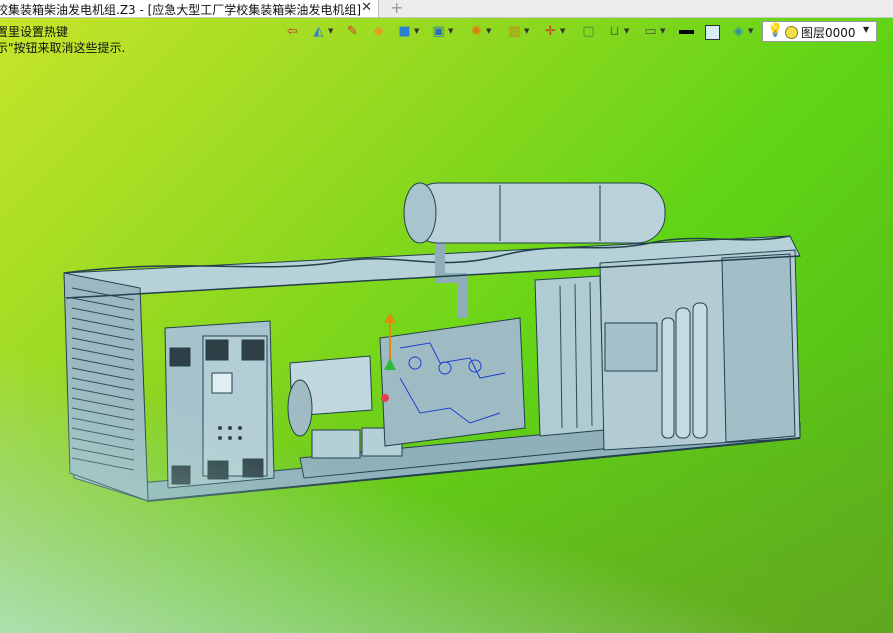 The width and height of the screenshot is (893, 633). What do you see at coordinates (366, 7) in the screenshot?
I see `close-icon: ✕` at bounding box center [366, 7].